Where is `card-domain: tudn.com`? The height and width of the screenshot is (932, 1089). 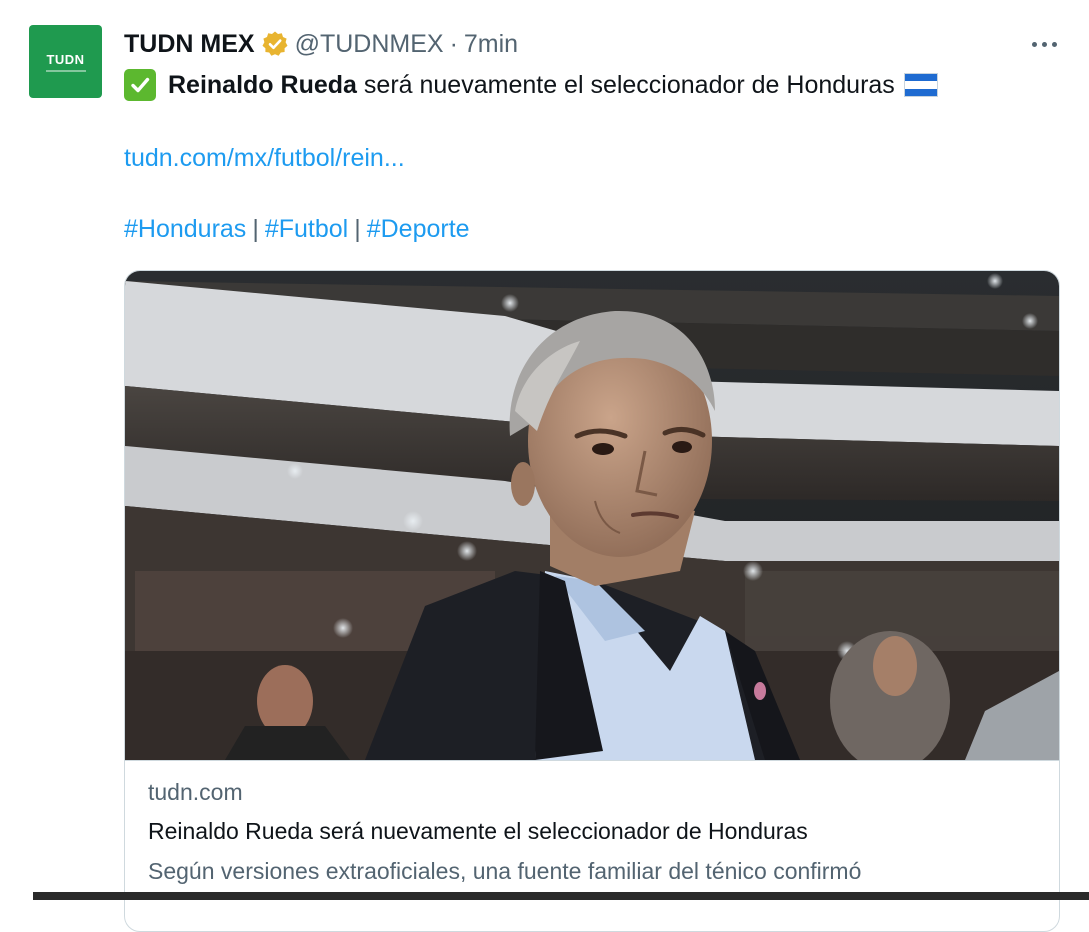 card-domain: tudn.com is located at coordinates (195, 792).